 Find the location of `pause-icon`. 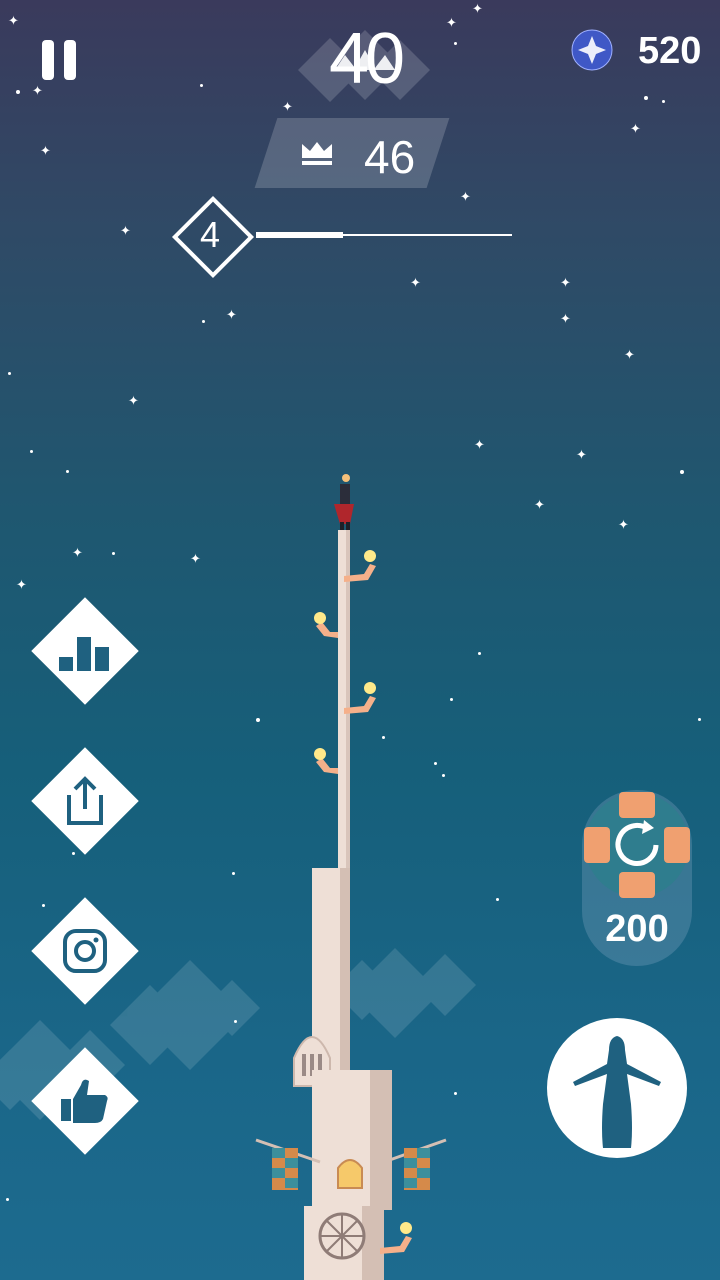

pause-icon is located at coordinates (48, 60).